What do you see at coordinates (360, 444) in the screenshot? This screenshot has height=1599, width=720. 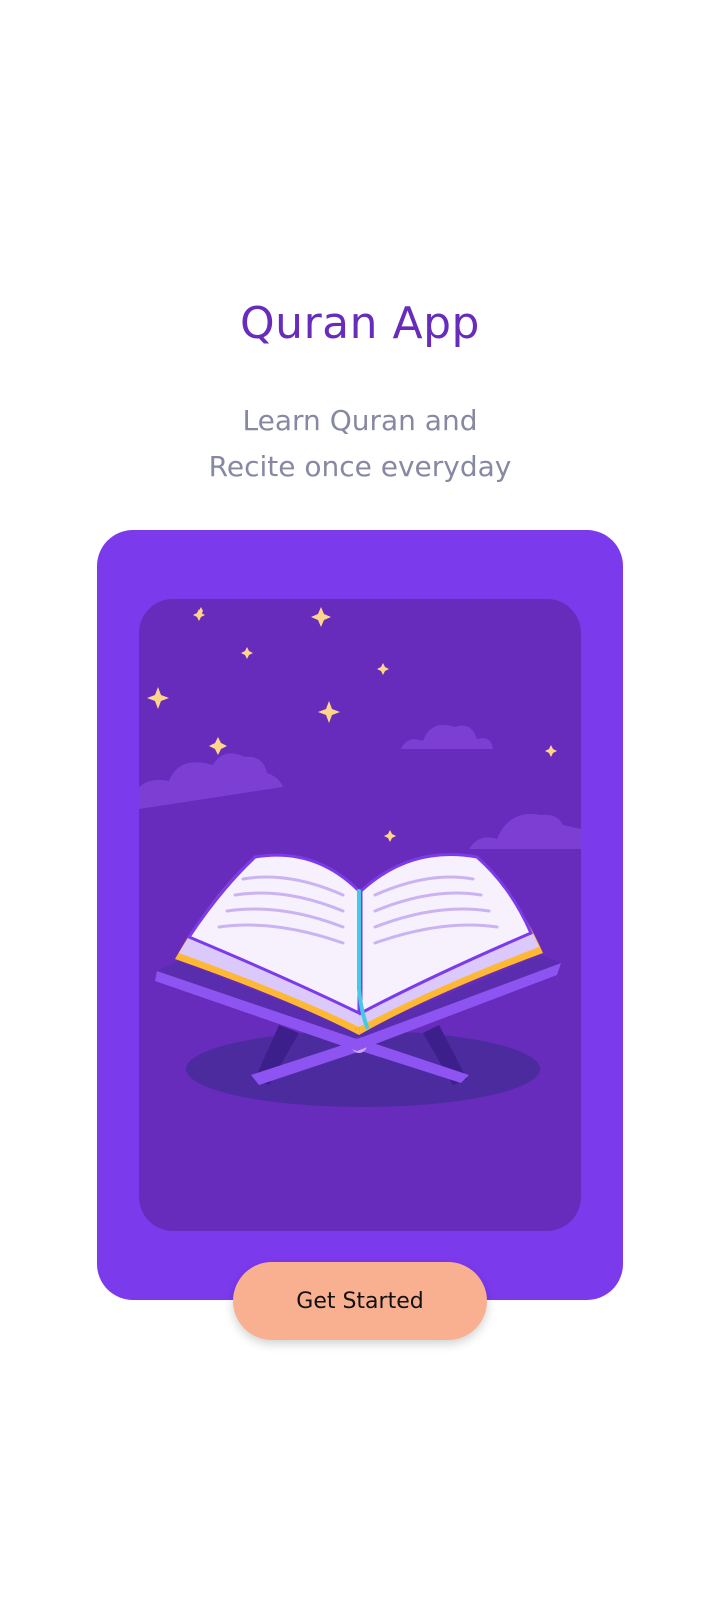 I see `app-subtitle: Learn Quran and Recite once everyday` at bounding box center [360, 444].